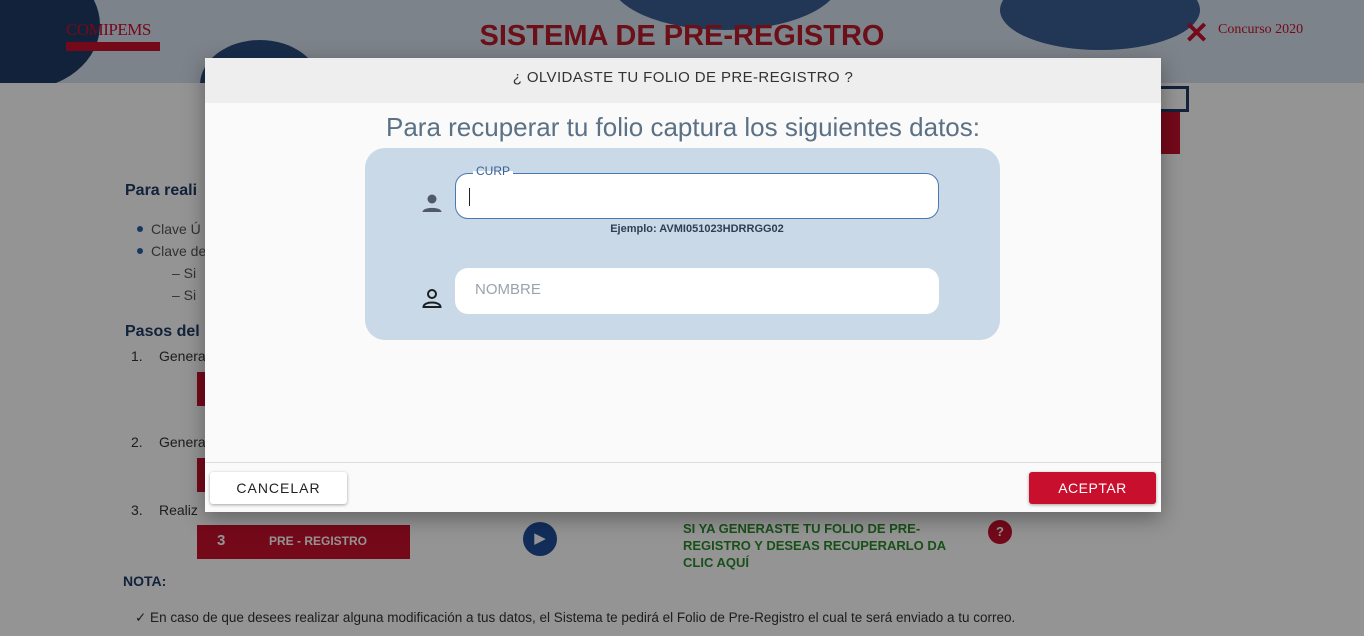  I want to click on dialog-footer-divider, so click(683, 462).